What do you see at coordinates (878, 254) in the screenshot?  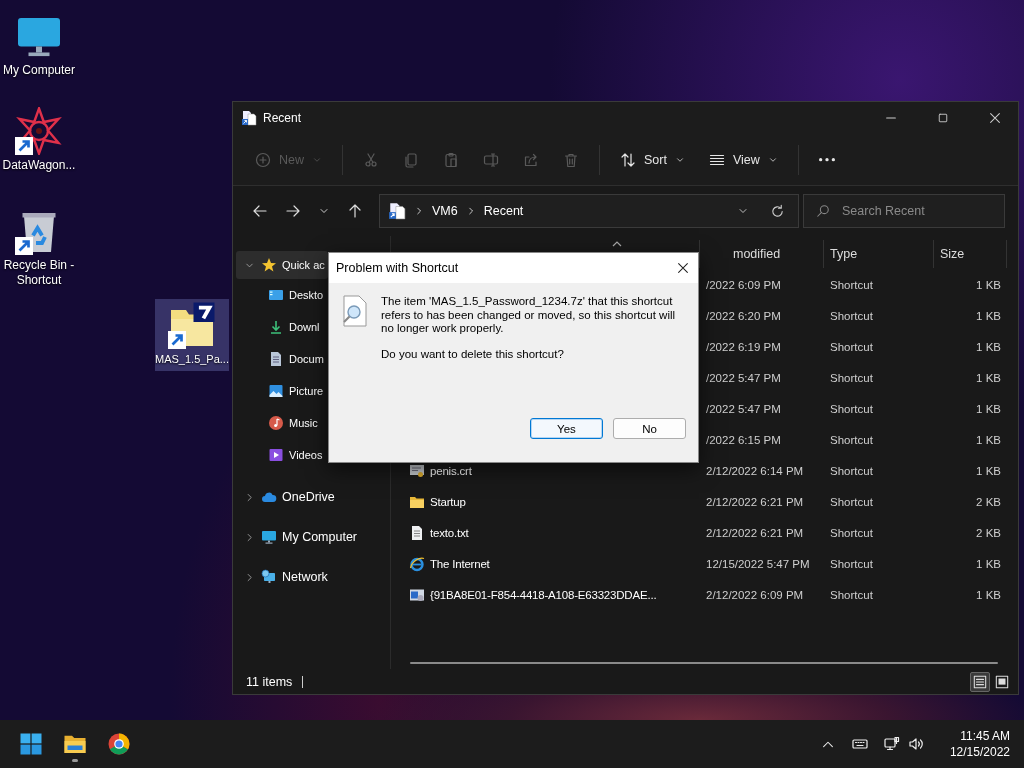 I see `column-header: Type` at bounding box center [878, 254].